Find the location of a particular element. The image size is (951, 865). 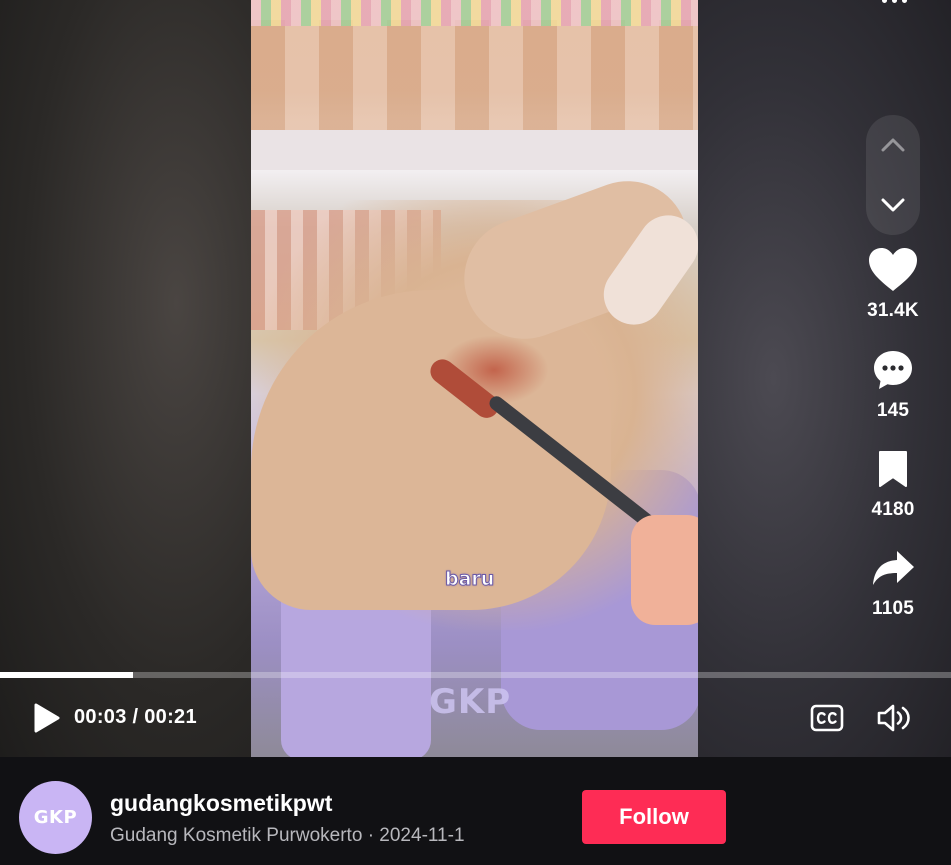

progress-bar-fill is located at coordinates (67, 675).